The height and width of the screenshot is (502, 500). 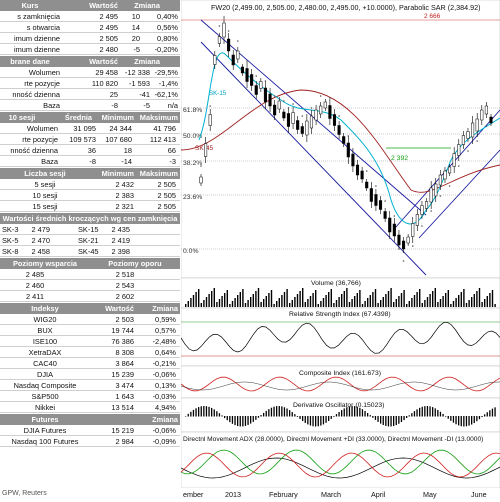 I want to click on sesje10-cell: 31 095, so click(x=84, y=128).